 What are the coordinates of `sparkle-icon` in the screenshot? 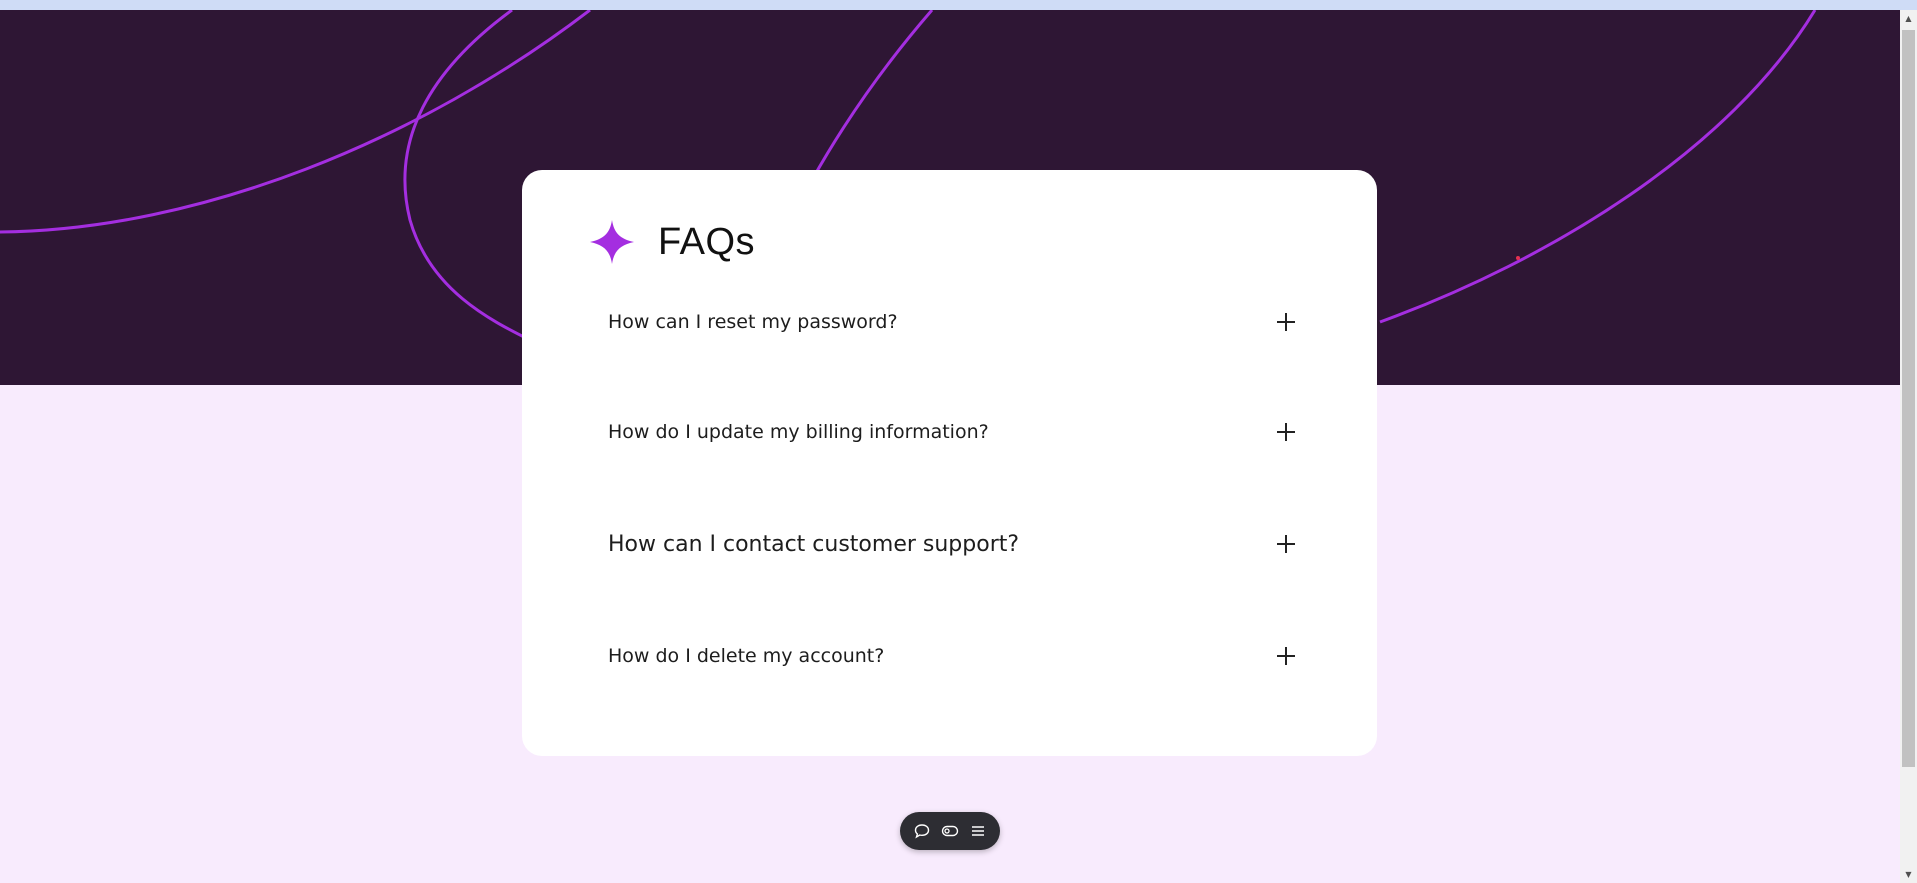 It's located at (612, 242).